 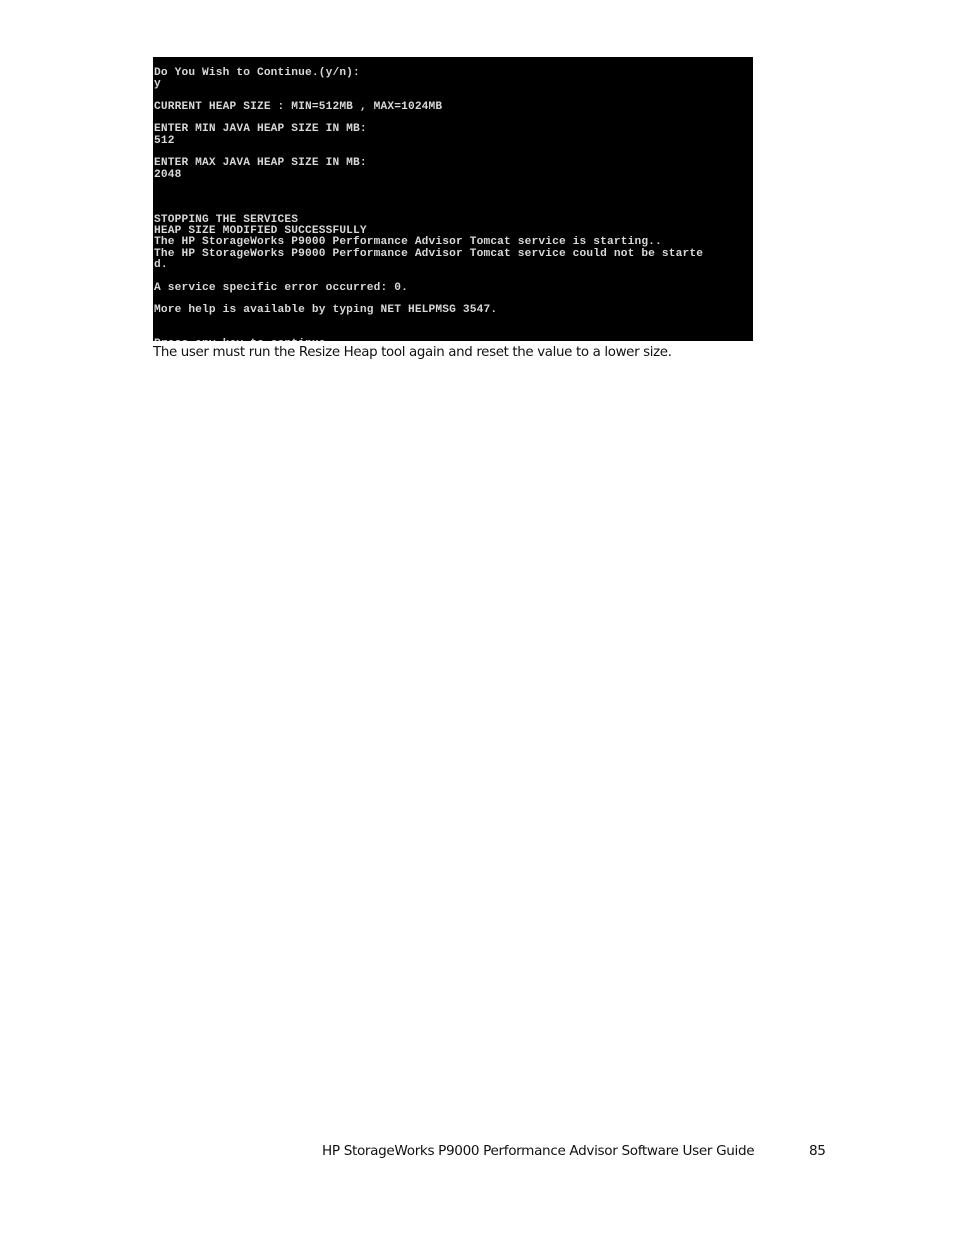 What do you see at coordinates (161, 265) in the screenshot?
I see `console-line: d.` at bounding box center [161, 265].